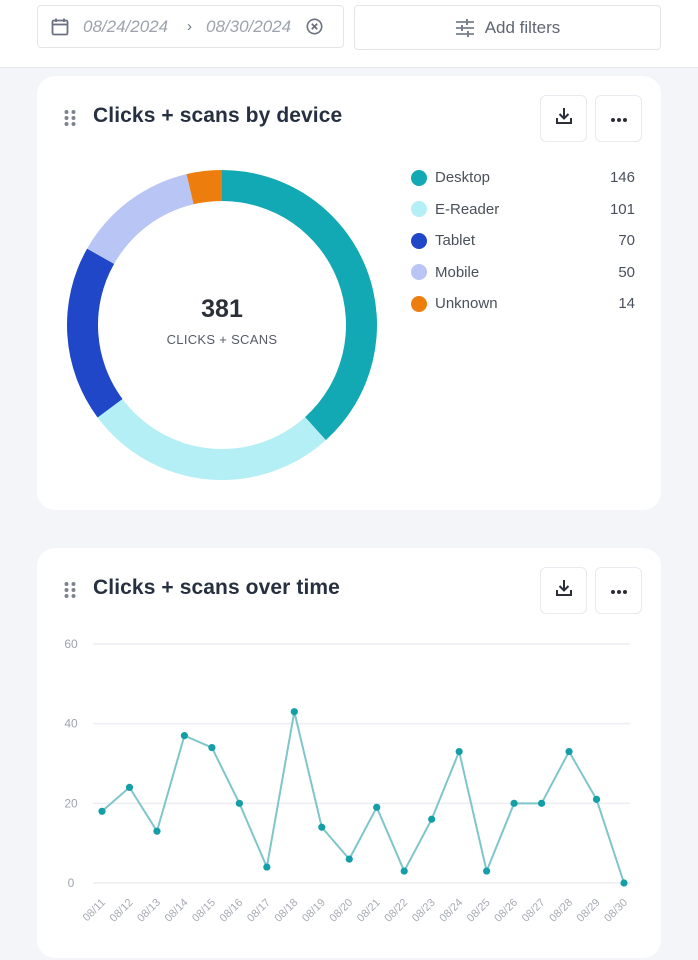  What do you see at coordinates (314, 911) in the screenshot?
I see `x-tick-label: 08/19` at bounding box center [314, 911].